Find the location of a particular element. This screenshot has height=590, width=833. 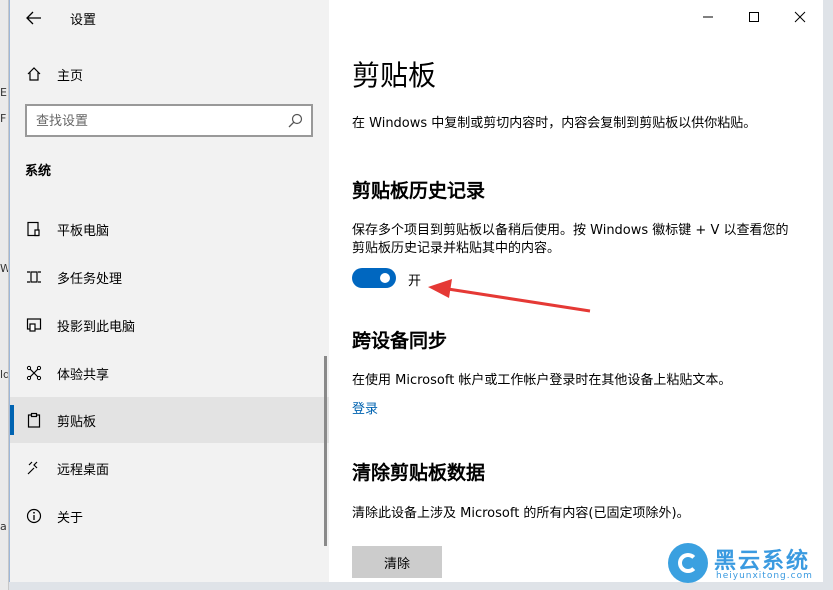

bg-fragment: E is located at coordinates (3, 92).